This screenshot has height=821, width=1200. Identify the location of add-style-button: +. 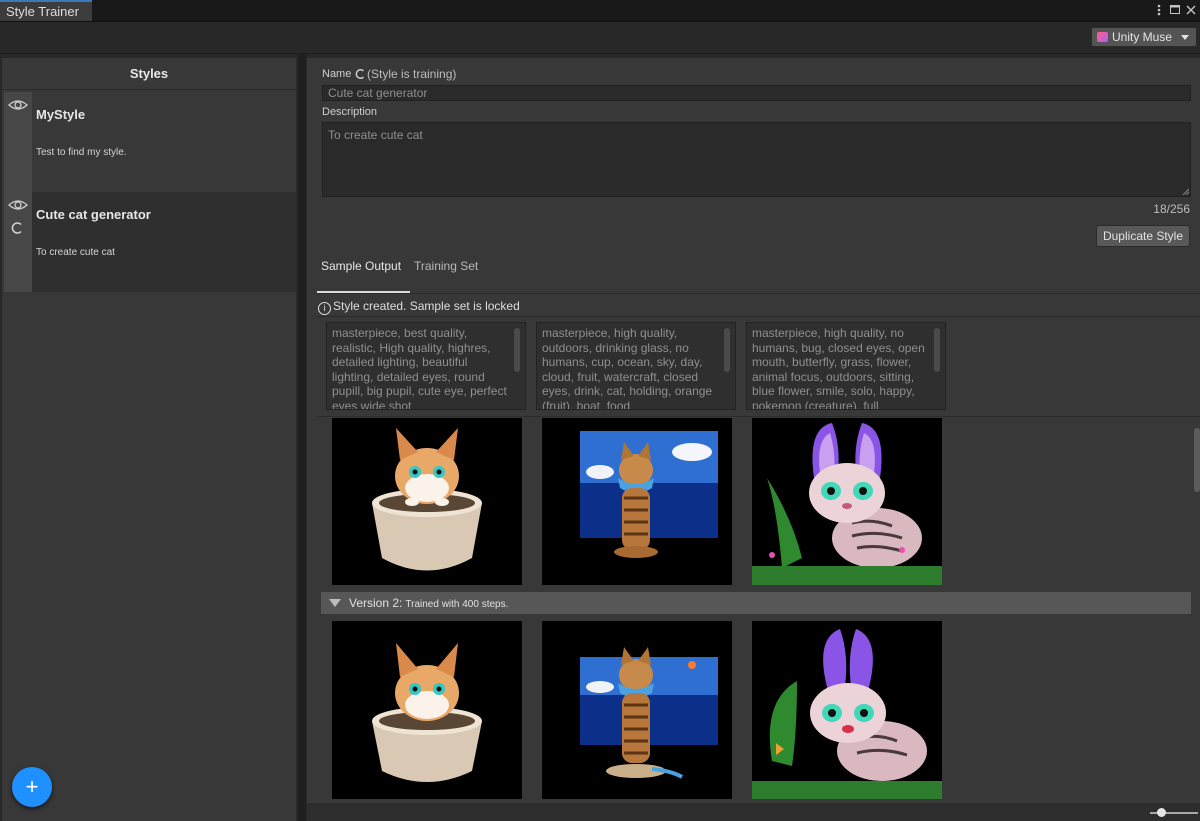
(32, 787).